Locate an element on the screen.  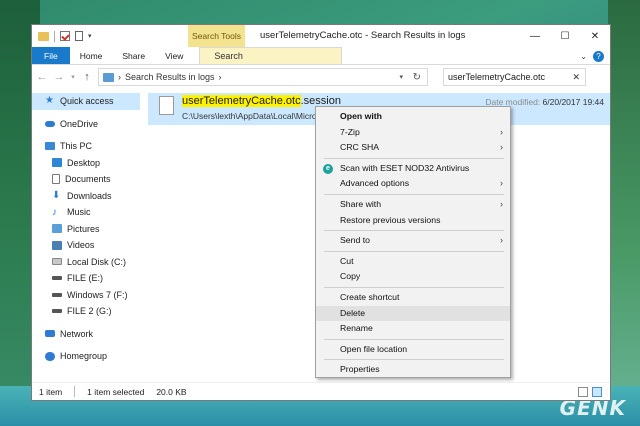
videos-icon is located at coordinates (57, 245).